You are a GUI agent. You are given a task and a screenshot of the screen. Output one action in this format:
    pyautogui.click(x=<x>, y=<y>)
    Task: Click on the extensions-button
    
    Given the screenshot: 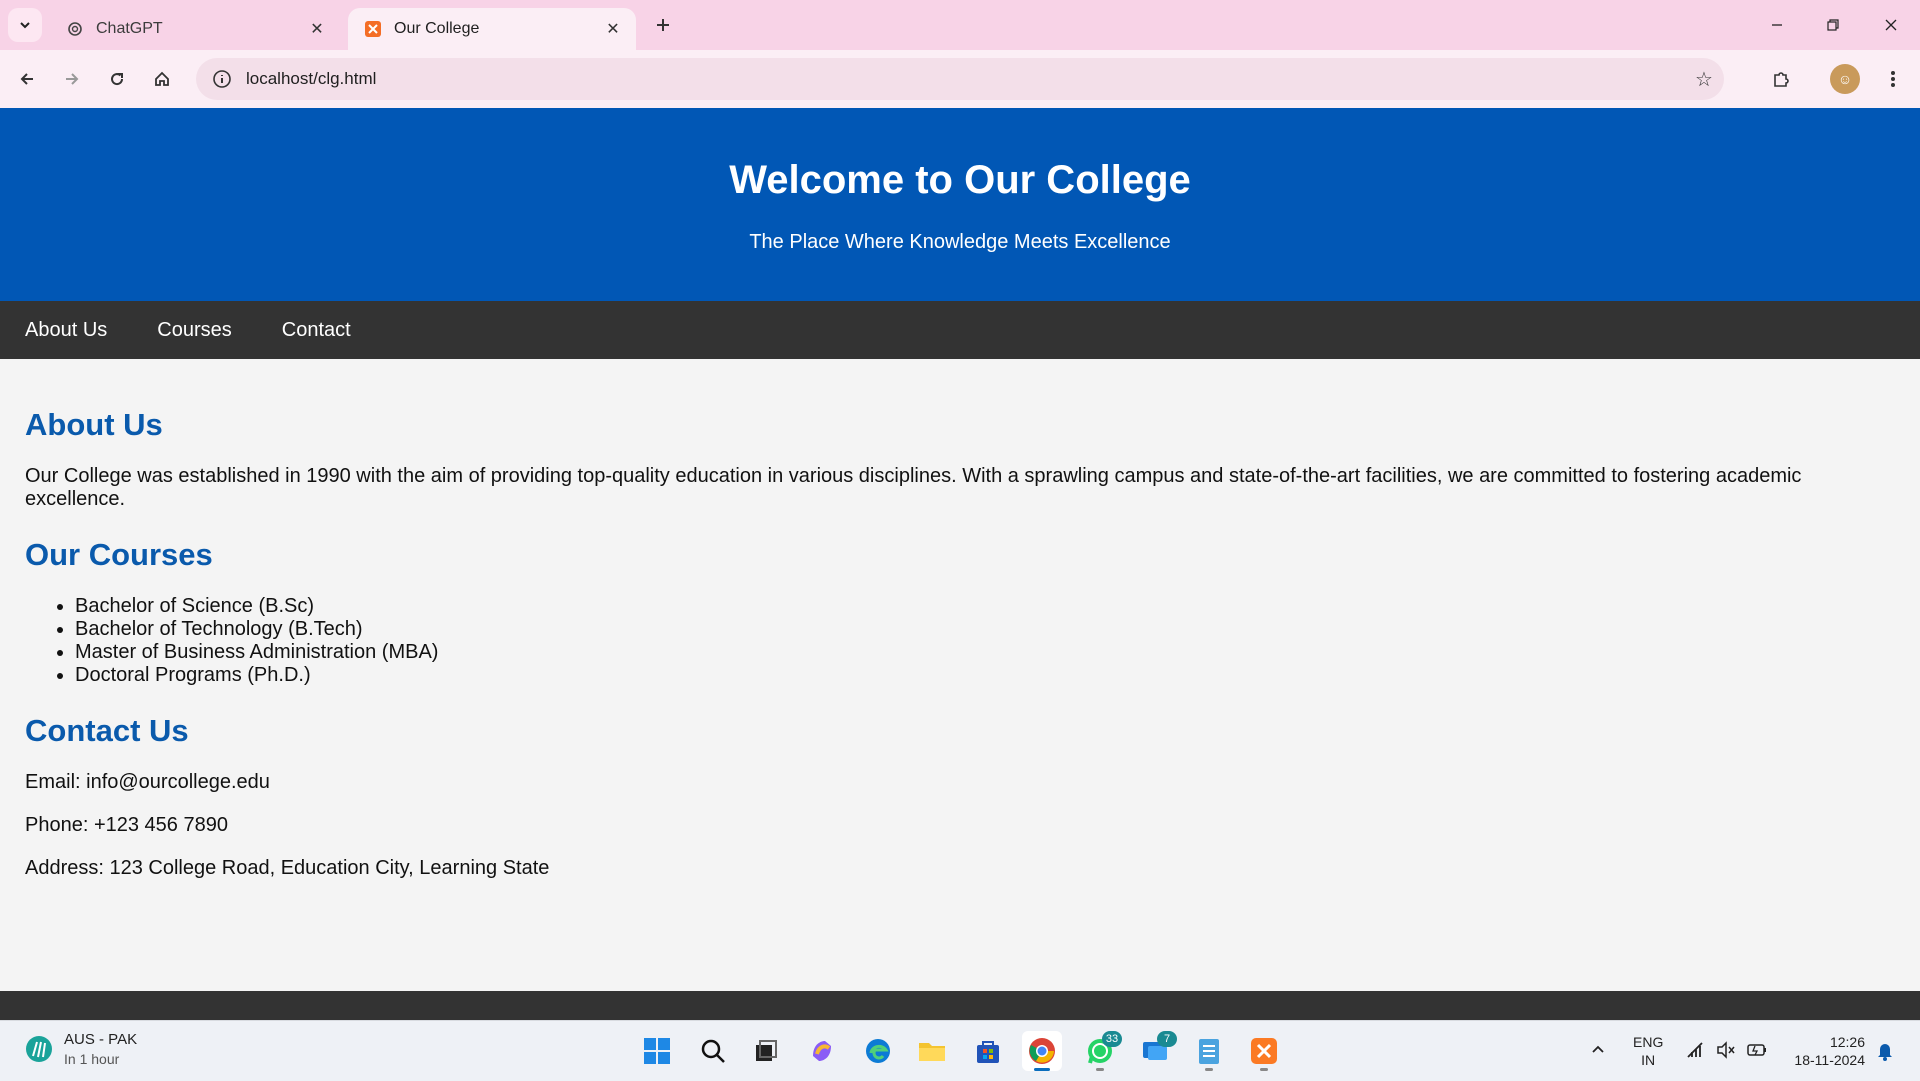 What is the action you would take?
    pyautogui.click(x=1781, y=79)
    